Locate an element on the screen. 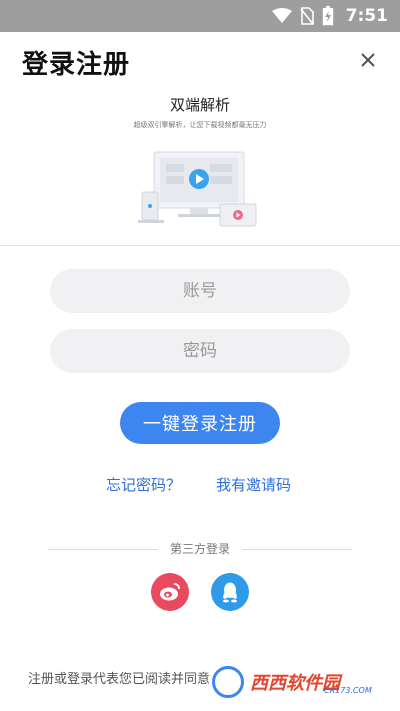 The width and height of the screenshot is (400, 711). status-icons: 7:51 is located at coordinates (329, 16).